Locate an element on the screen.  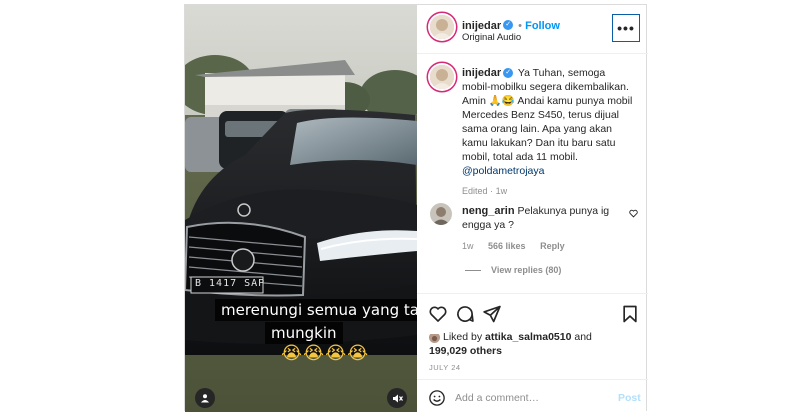
comment-meta: 1w 566 likes Reply is located at coordinates (519, 246).